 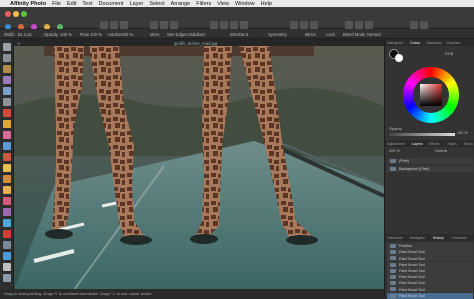 I want to click on more-button: More, so click(x=155, y=34).